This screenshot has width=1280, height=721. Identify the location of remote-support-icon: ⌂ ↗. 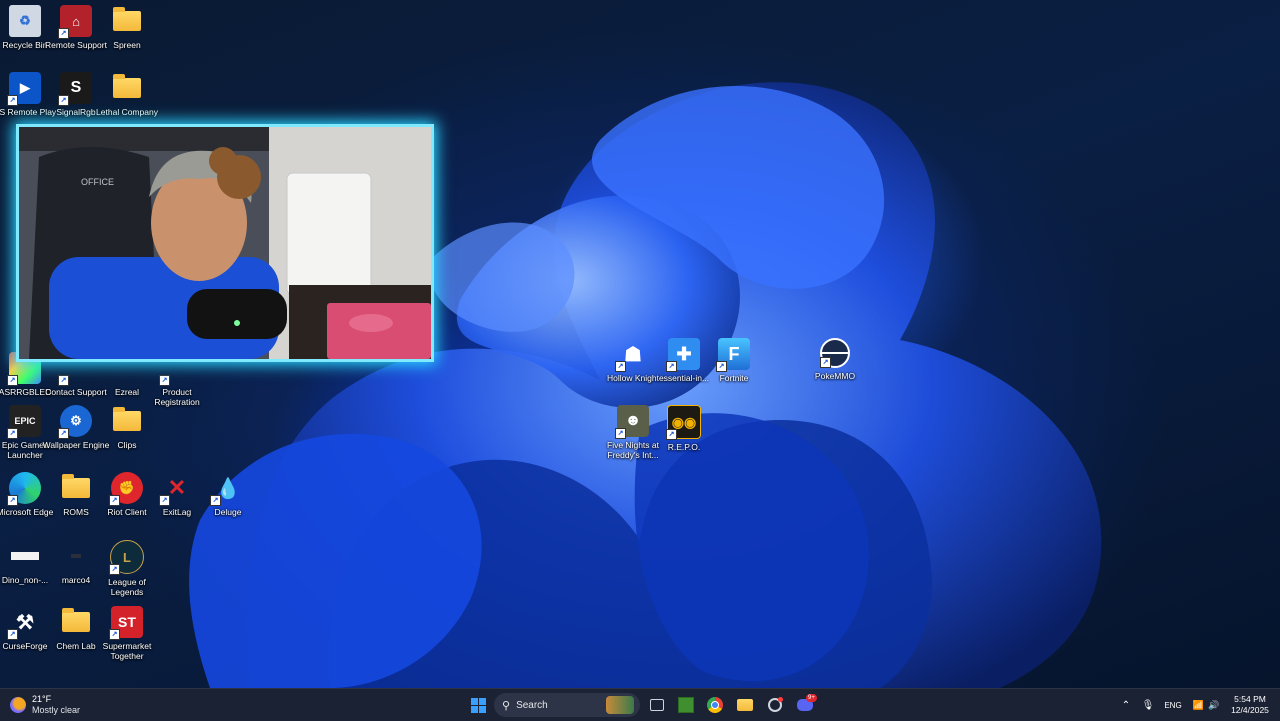
(75, 22).